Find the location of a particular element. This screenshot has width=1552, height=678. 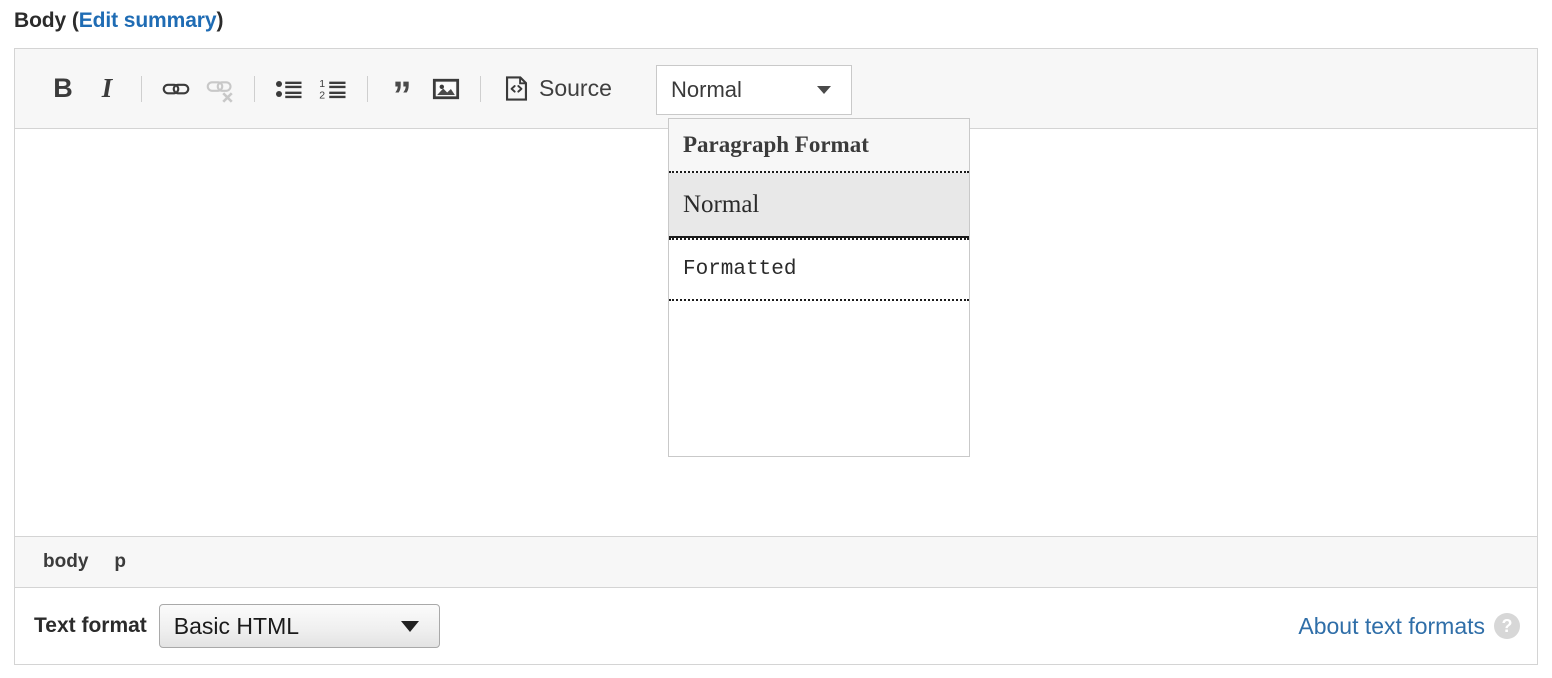

italic-icon: I is located at coordinates (107, 88).